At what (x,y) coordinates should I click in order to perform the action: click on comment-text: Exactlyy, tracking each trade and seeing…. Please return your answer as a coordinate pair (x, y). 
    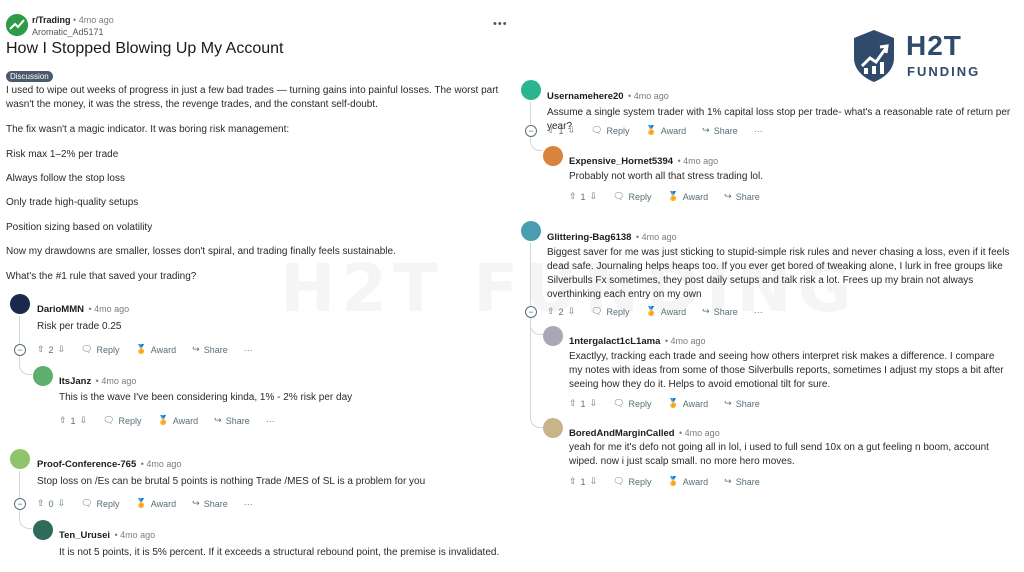
    Looking at the image, I should click on (786, 370).